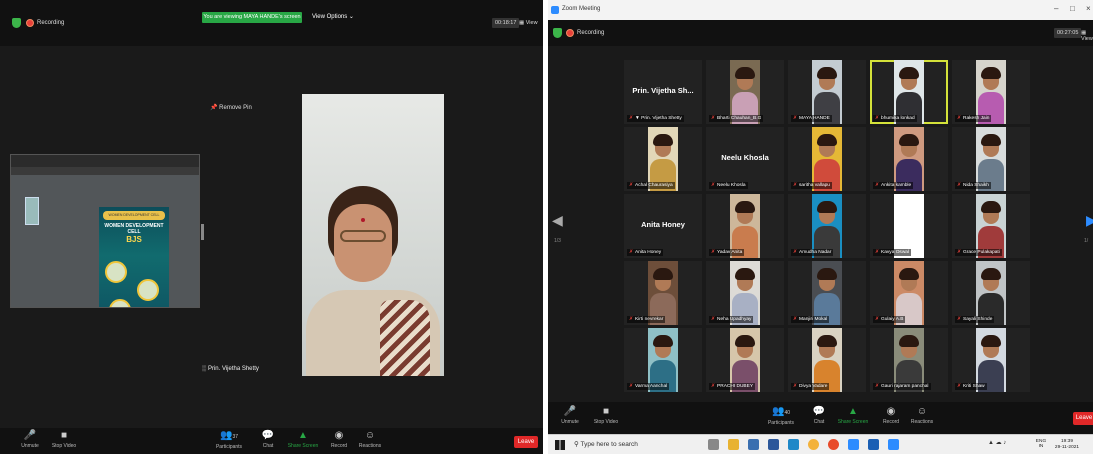 Image resolution: width=1093 pixels, height=454 pixels. Describe the element at coordinates (909, 360) in the screenshot. I see `participant-tile: ✗ Gauri rajaram panchal` at that location.